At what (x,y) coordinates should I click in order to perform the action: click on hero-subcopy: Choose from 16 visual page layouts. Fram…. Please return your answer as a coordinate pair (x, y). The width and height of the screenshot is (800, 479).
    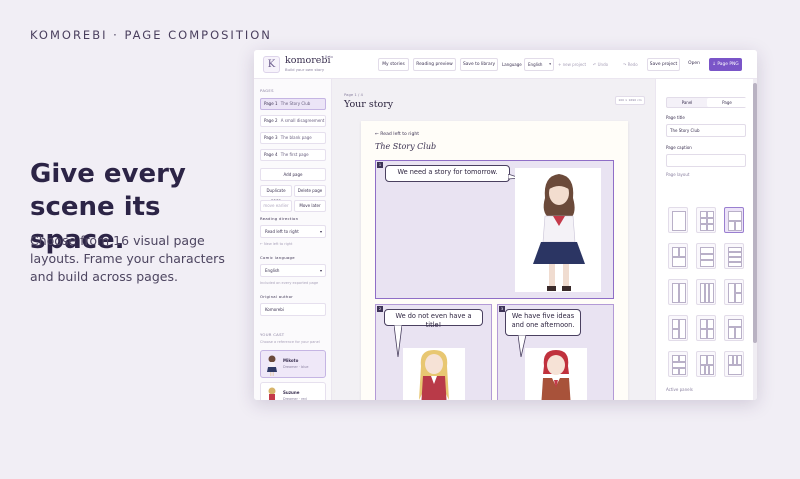
    Looking at the image, I should click on (127, 258).